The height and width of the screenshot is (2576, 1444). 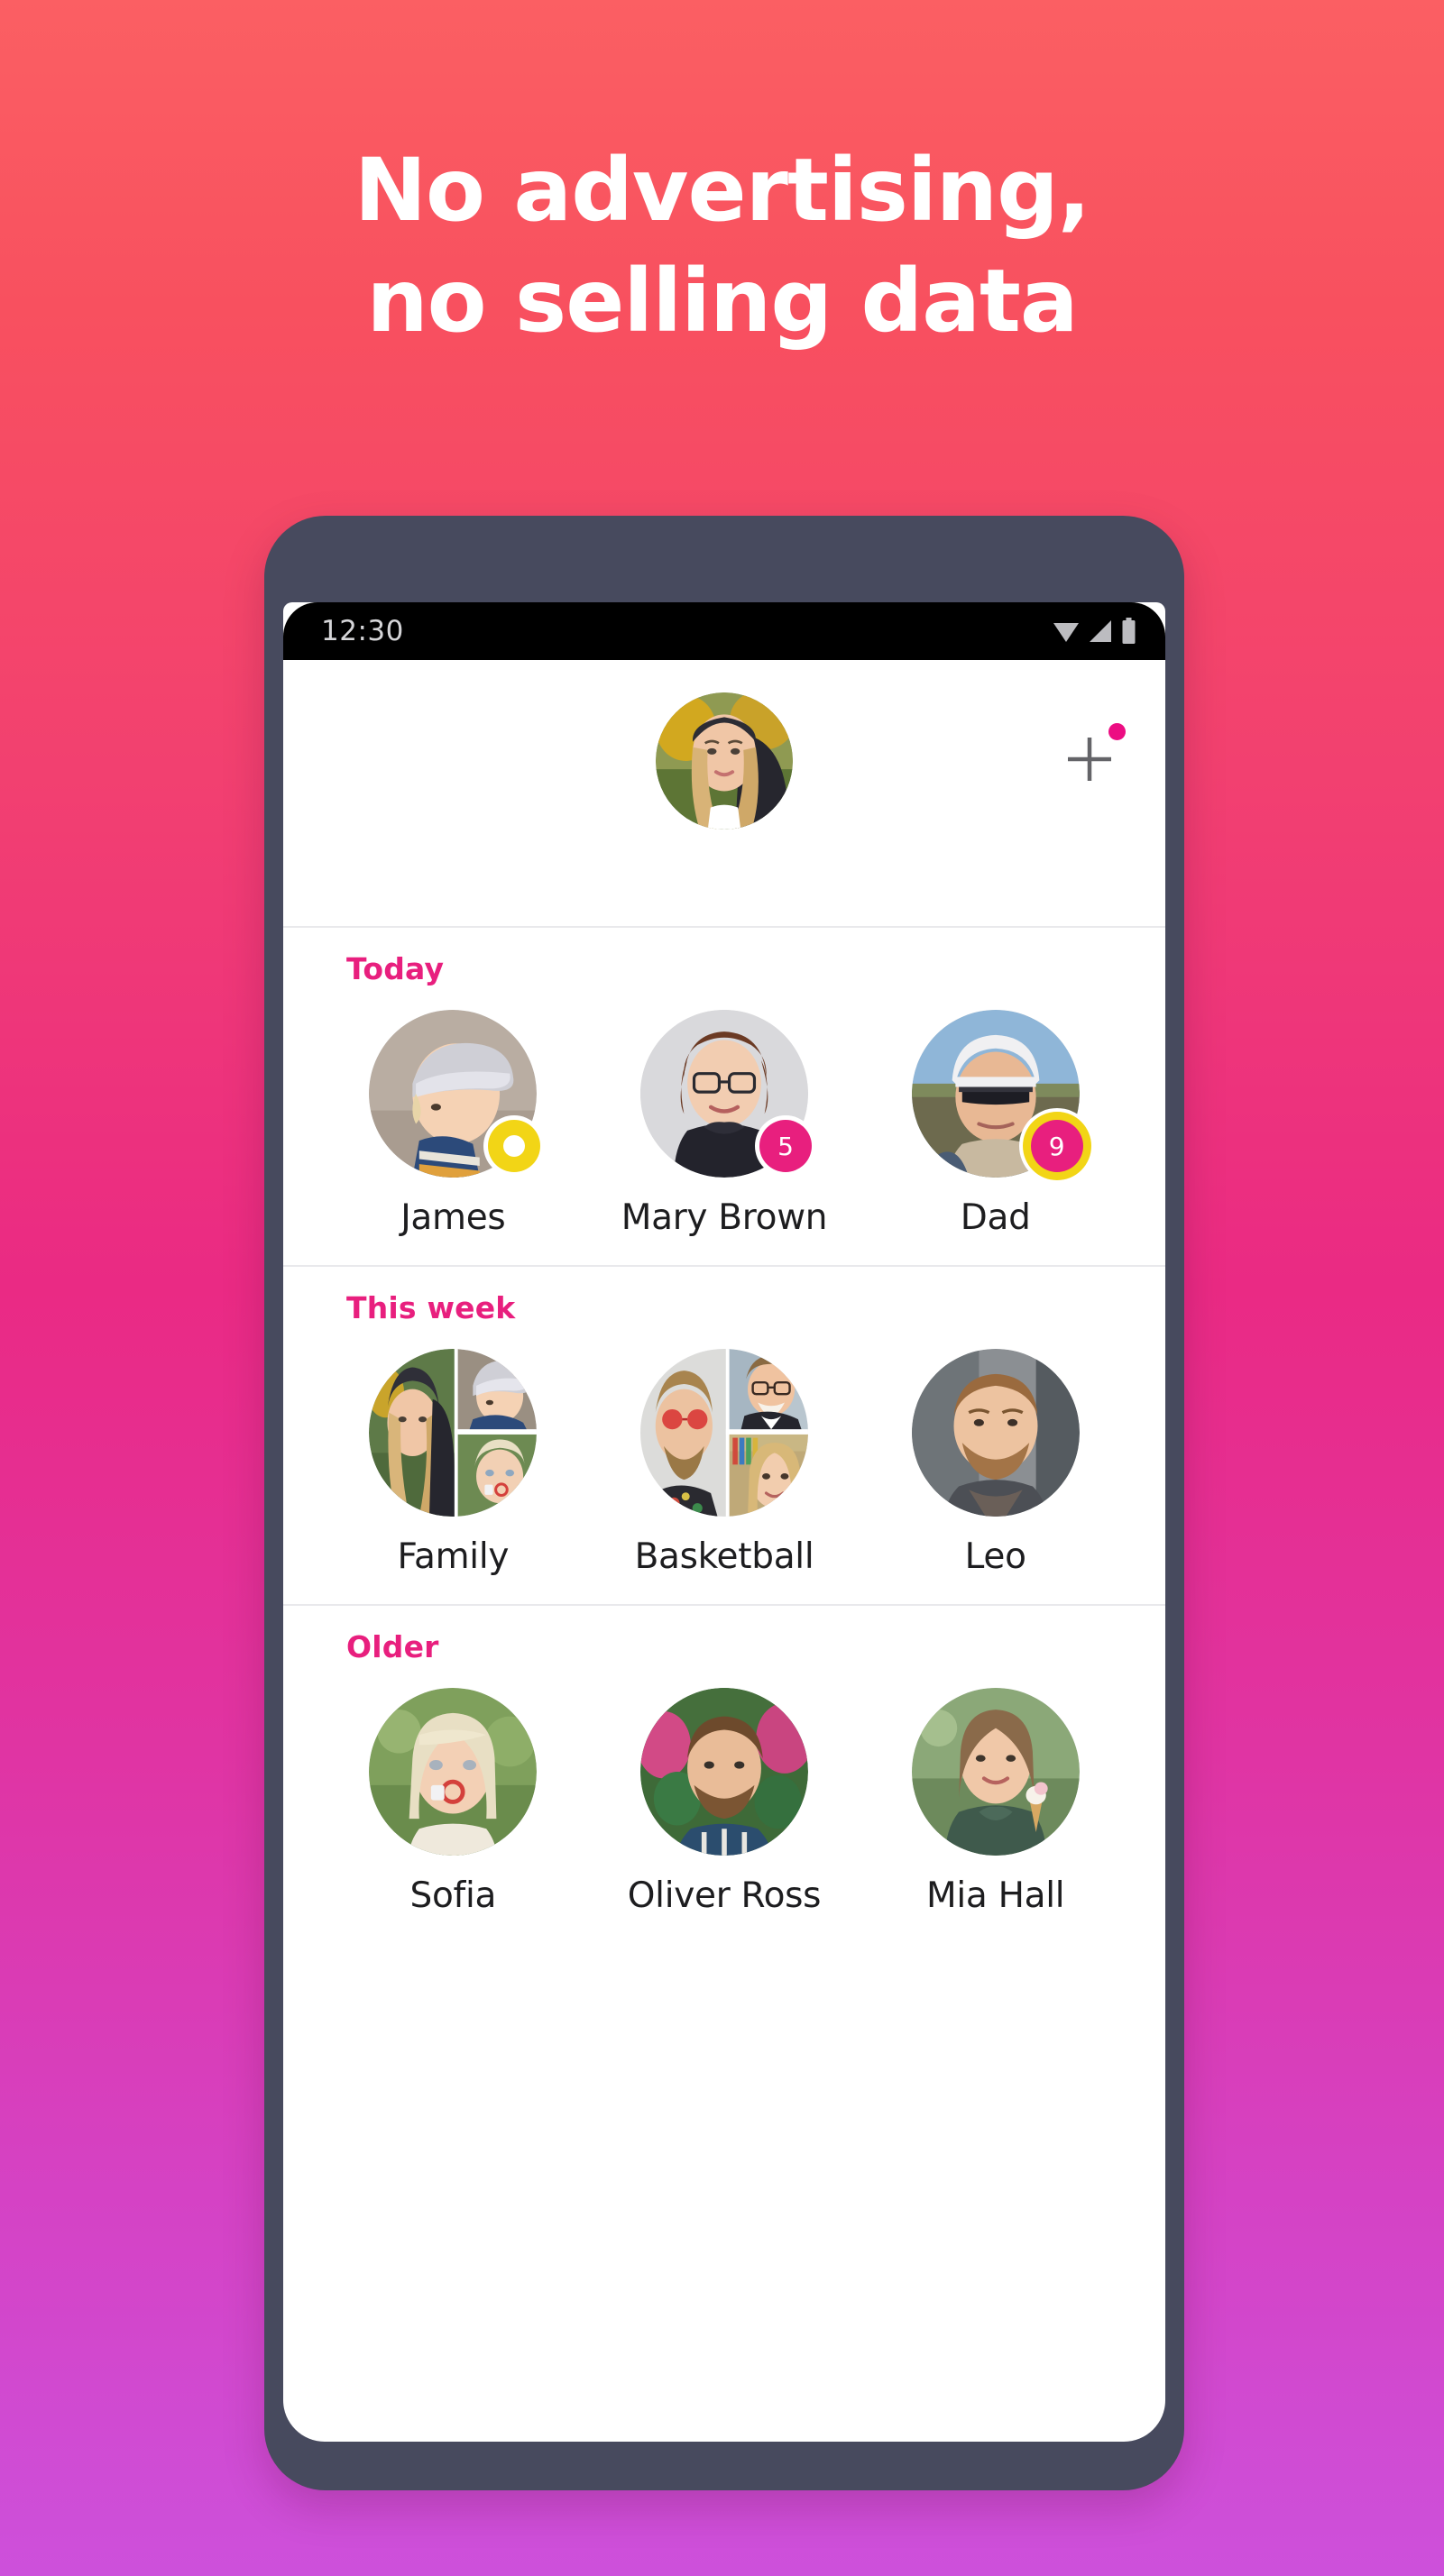 I want to click on status-bar-icons, so click(x=1094, y=631).